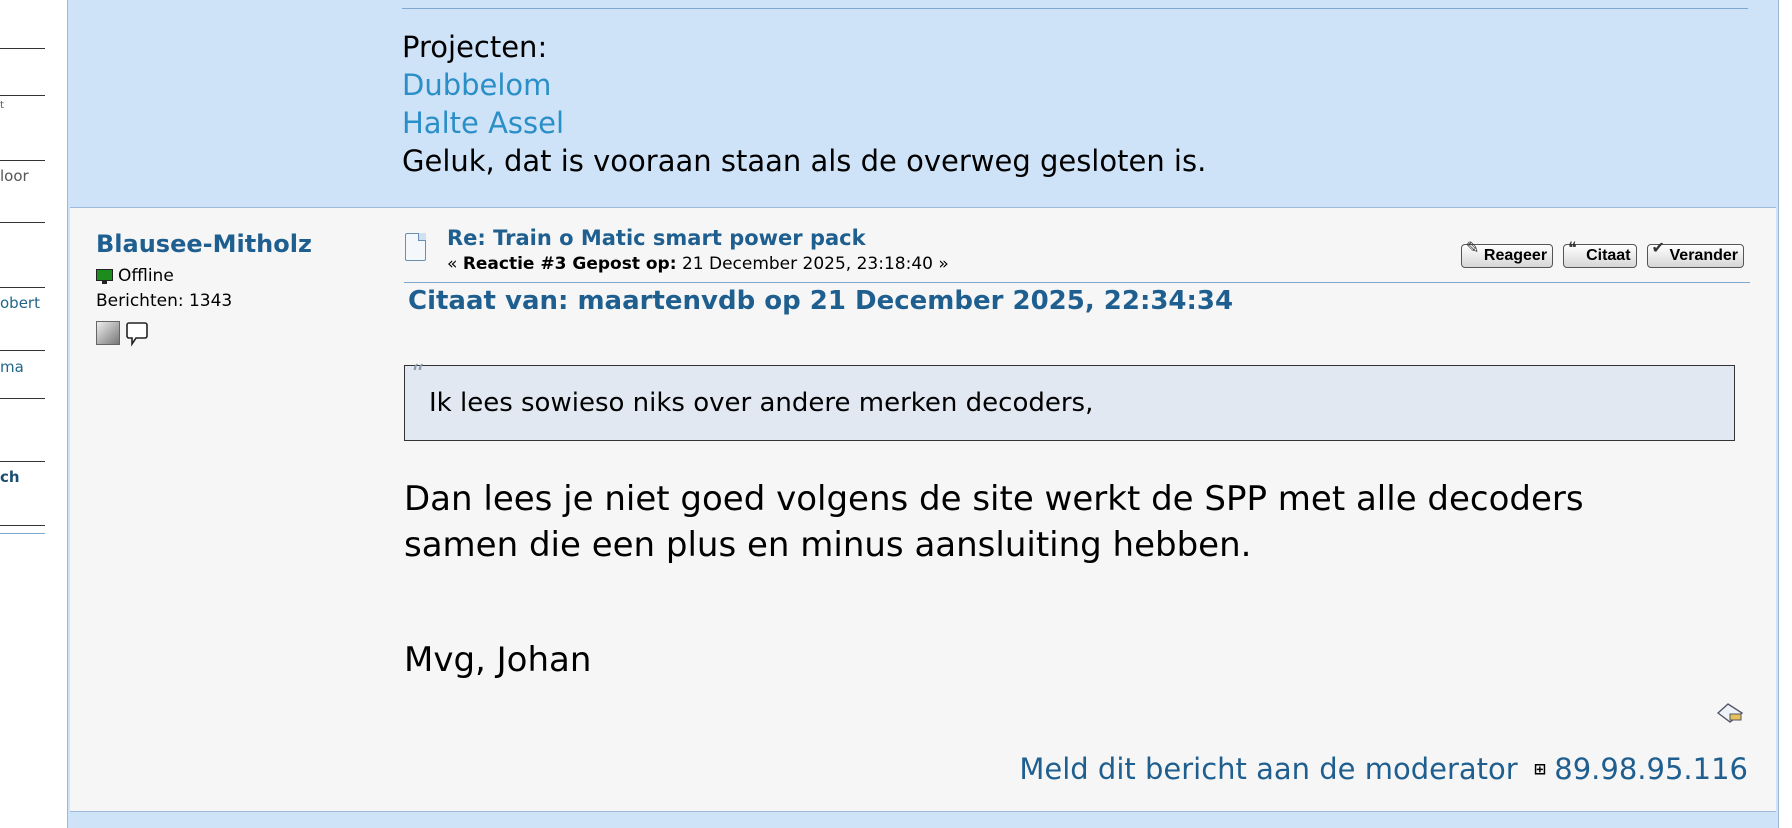 The width and height of the screenshot is (1792, 828). I want to click on post-signoff: Mvg, Johan, so click(498, 660).